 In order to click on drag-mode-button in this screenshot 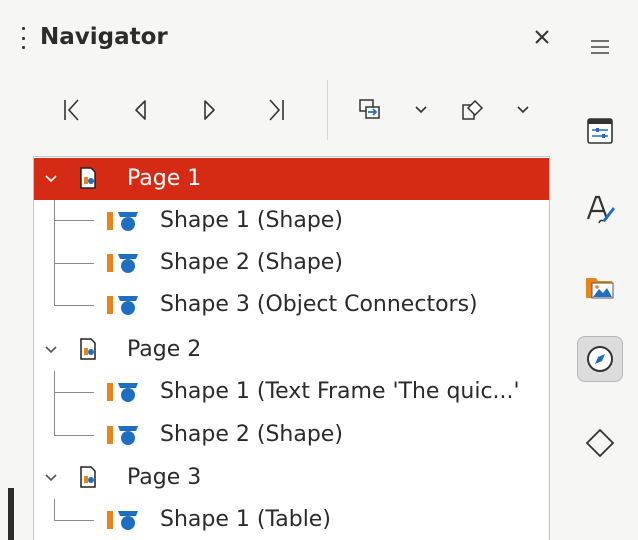, I will do `click(370, 110)`.